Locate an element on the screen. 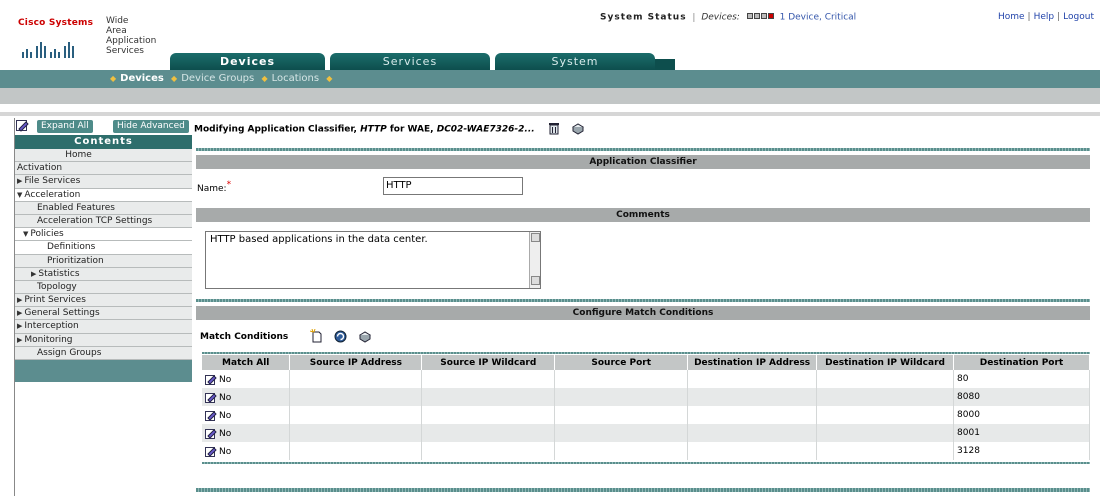  tab-services: Services is located at coordinates (410, 61).